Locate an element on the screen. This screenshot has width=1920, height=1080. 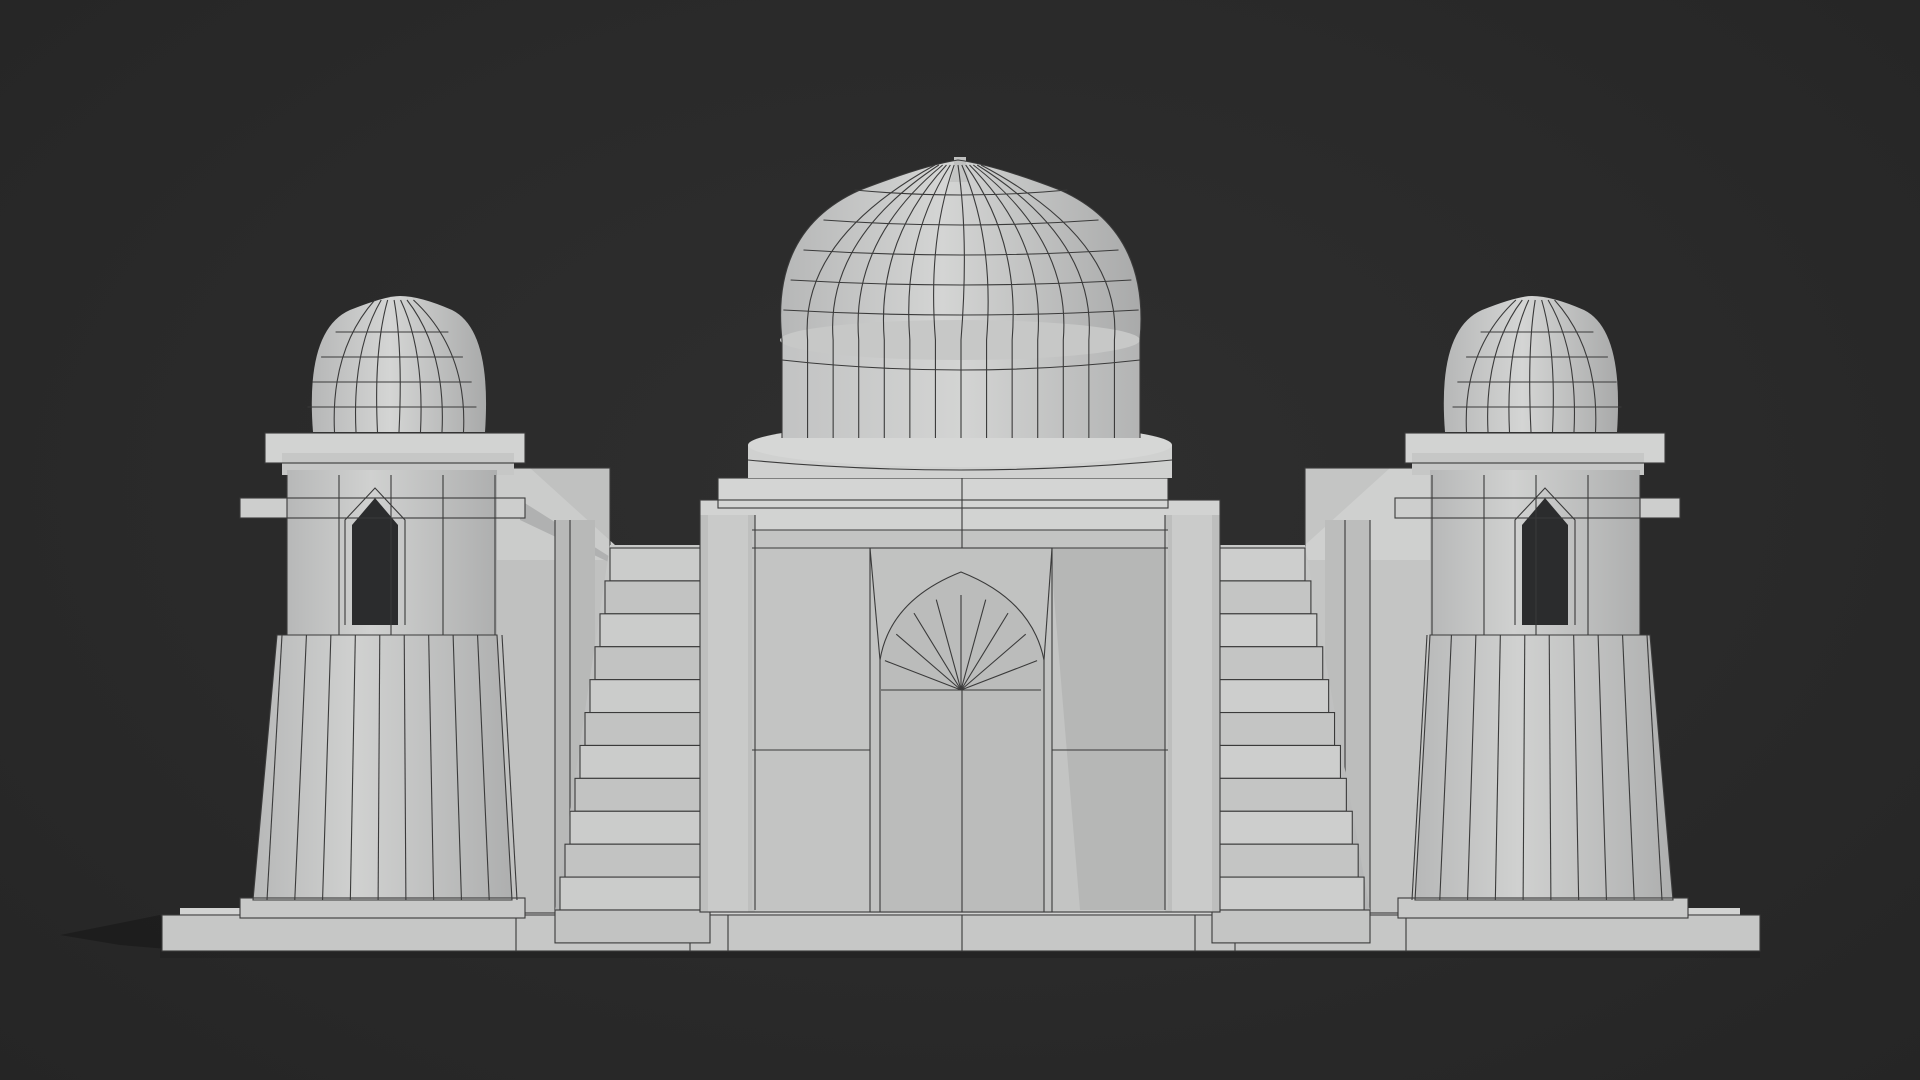
right-minaret-tower is located at coordinates (1541, 607).